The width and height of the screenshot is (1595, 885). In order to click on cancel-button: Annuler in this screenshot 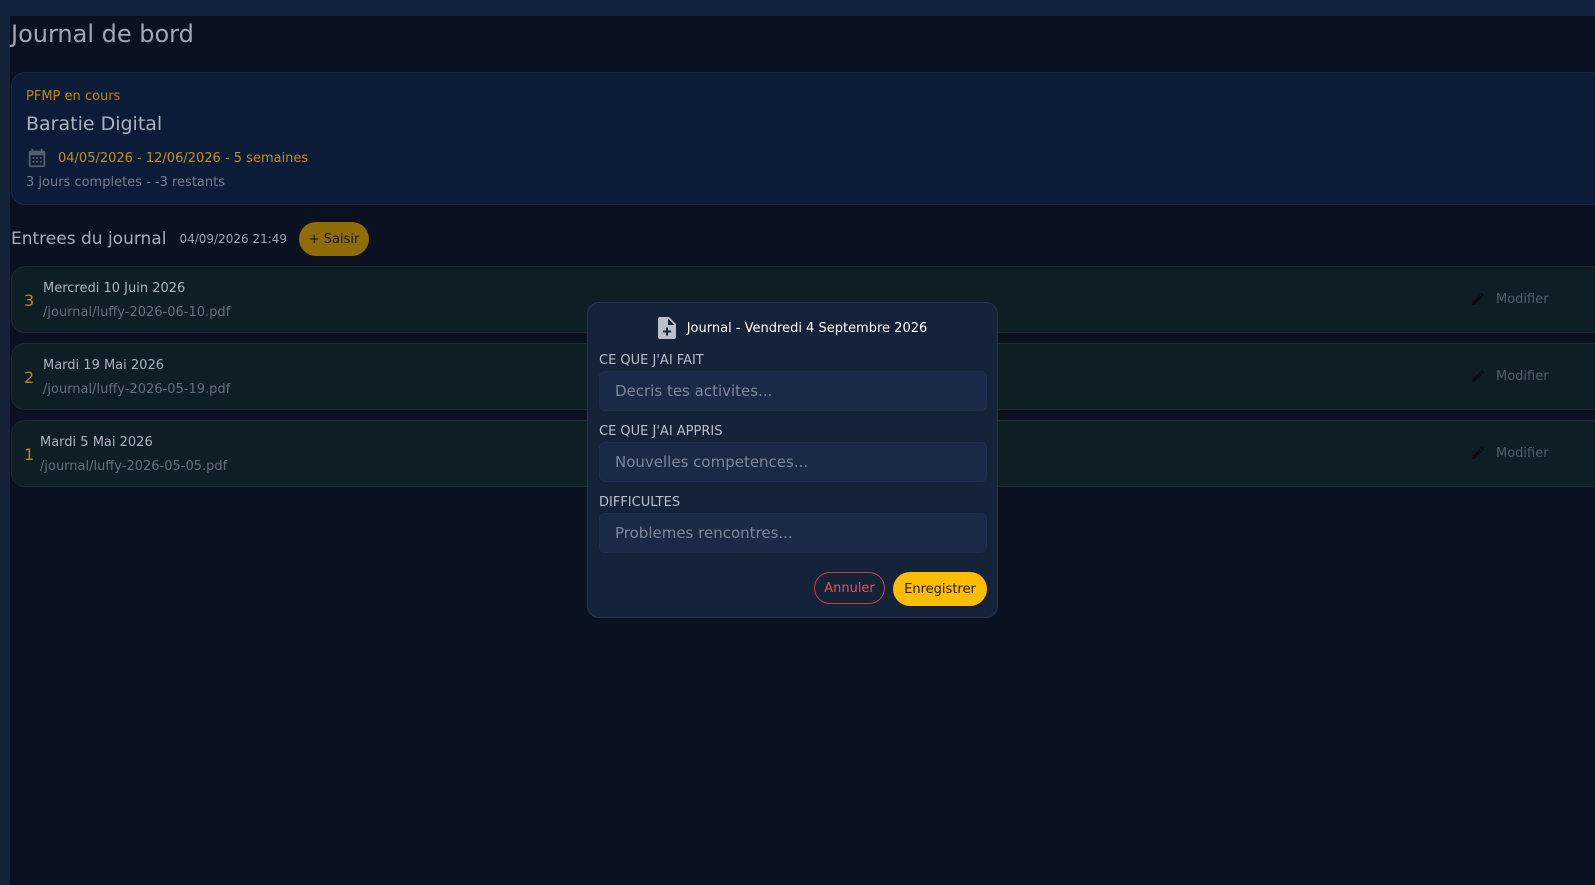, I will do `click(849, 588)`.